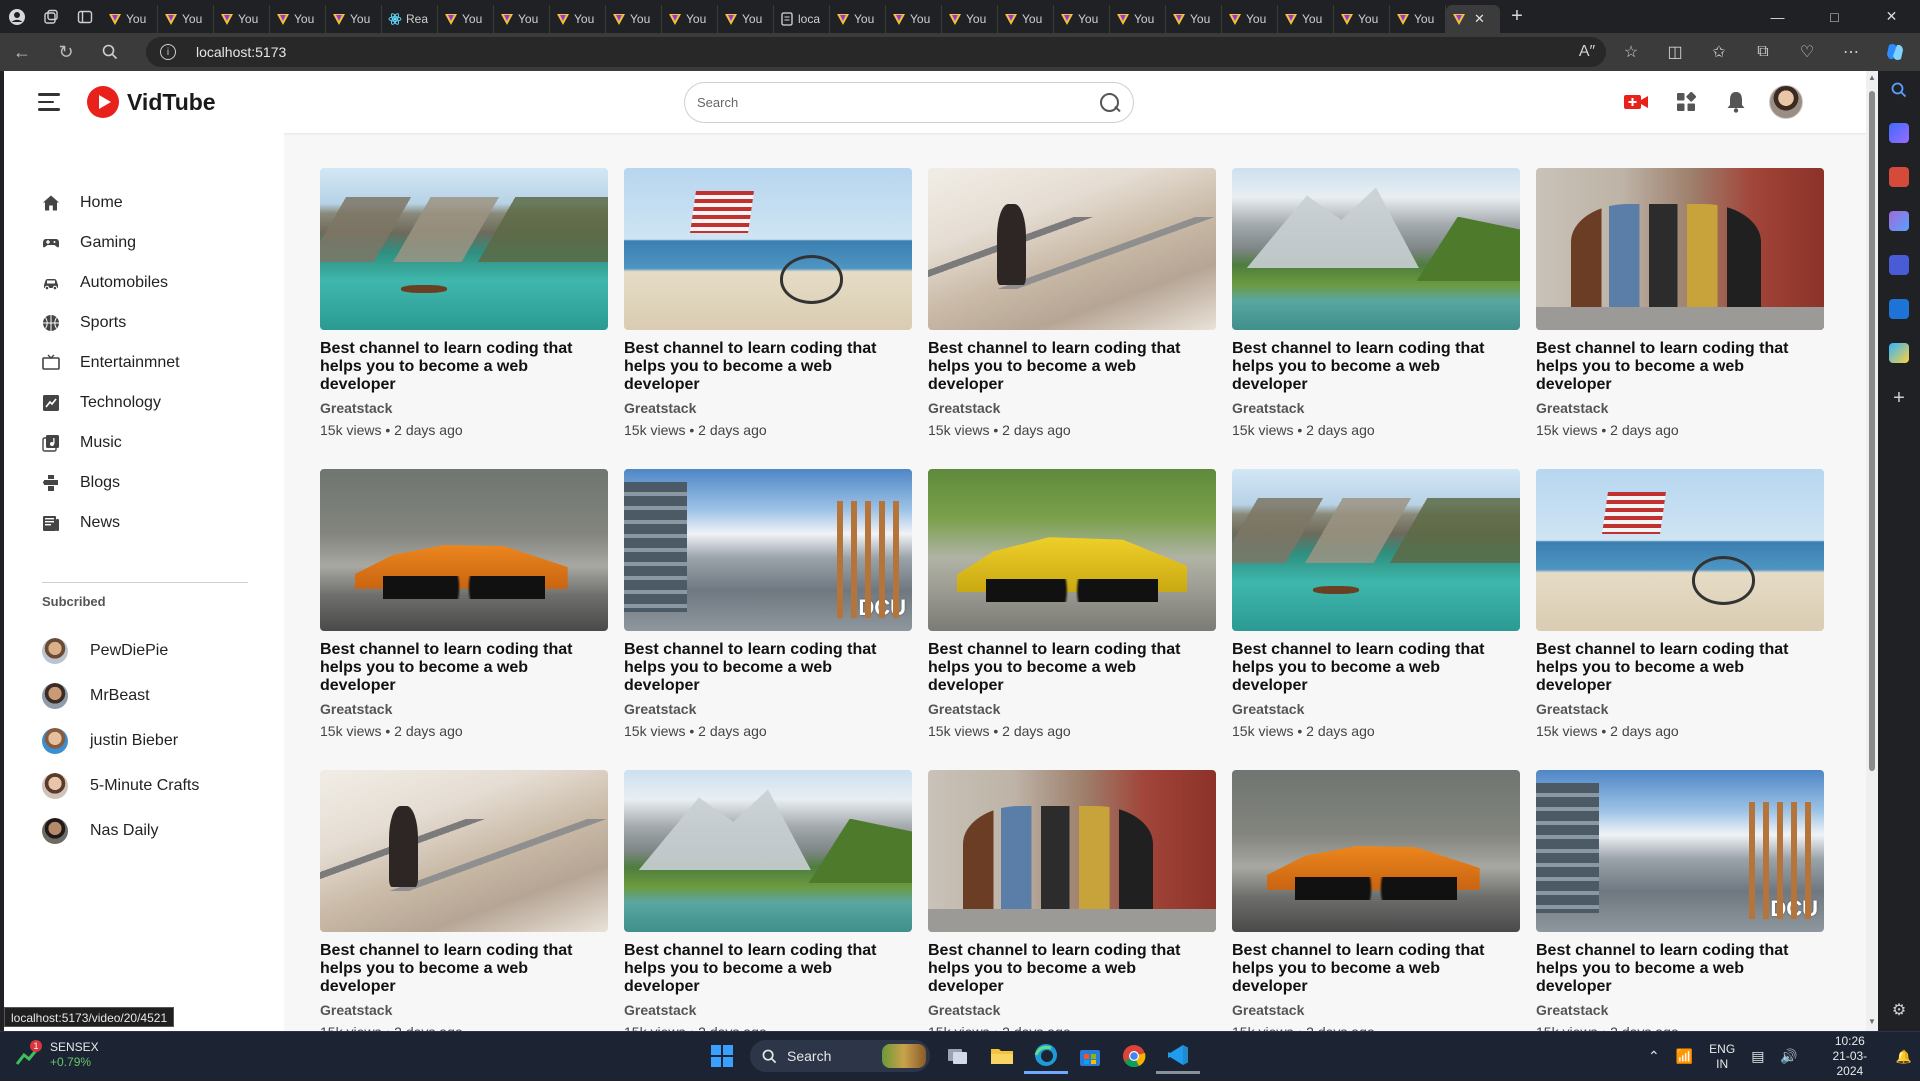 The image size is (1920, 1081). Describe the element at coordinates (1899, 265) in the screenshot. I see `side-m365-icon` at that location.